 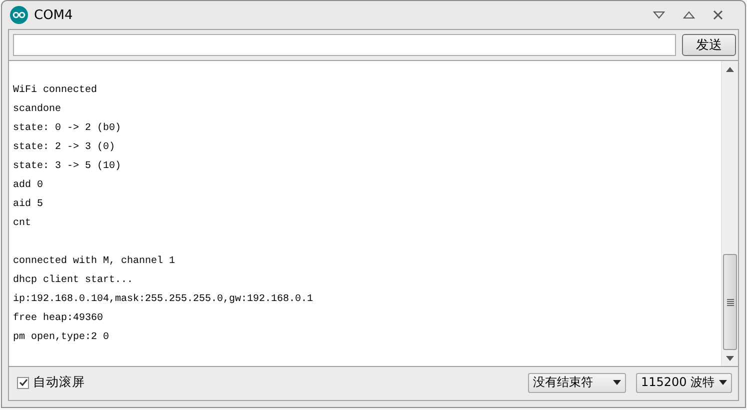 I want to click on autoscroll-checkbox, so click(x=23, y=382).